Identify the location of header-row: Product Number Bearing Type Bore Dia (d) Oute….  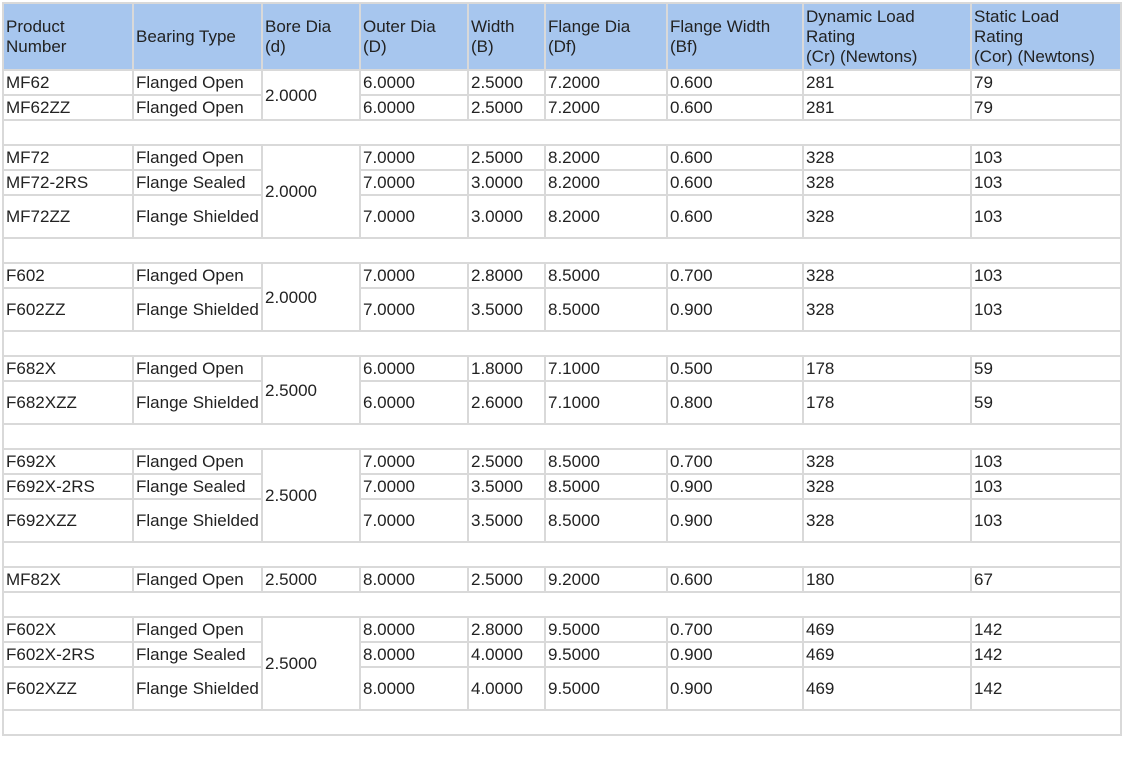
(562, 36).